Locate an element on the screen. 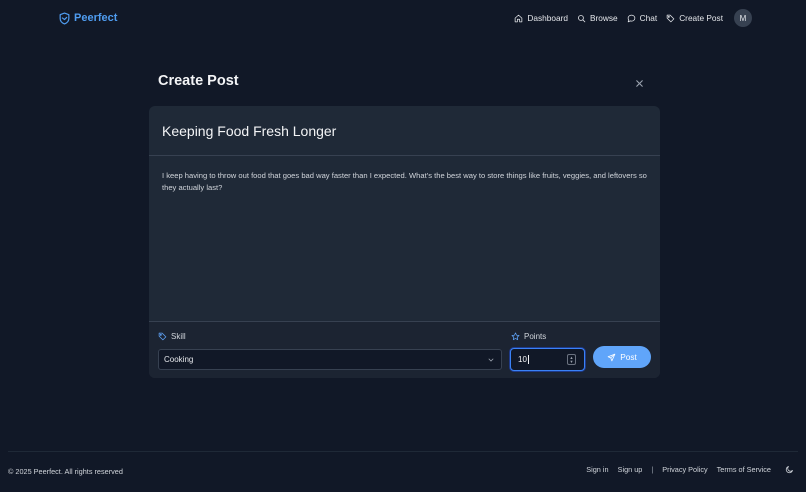  skill-label: Skill is located at coordinates (172, 336).